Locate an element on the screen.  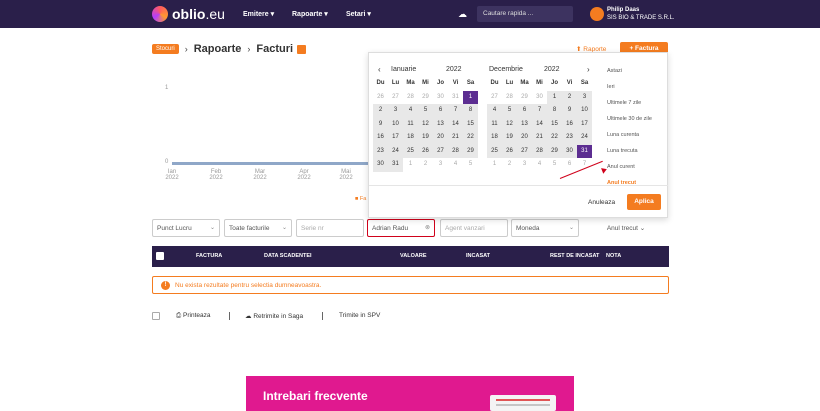
nav-emitere: Emitere ▾ is located at coordinates (258, 14).